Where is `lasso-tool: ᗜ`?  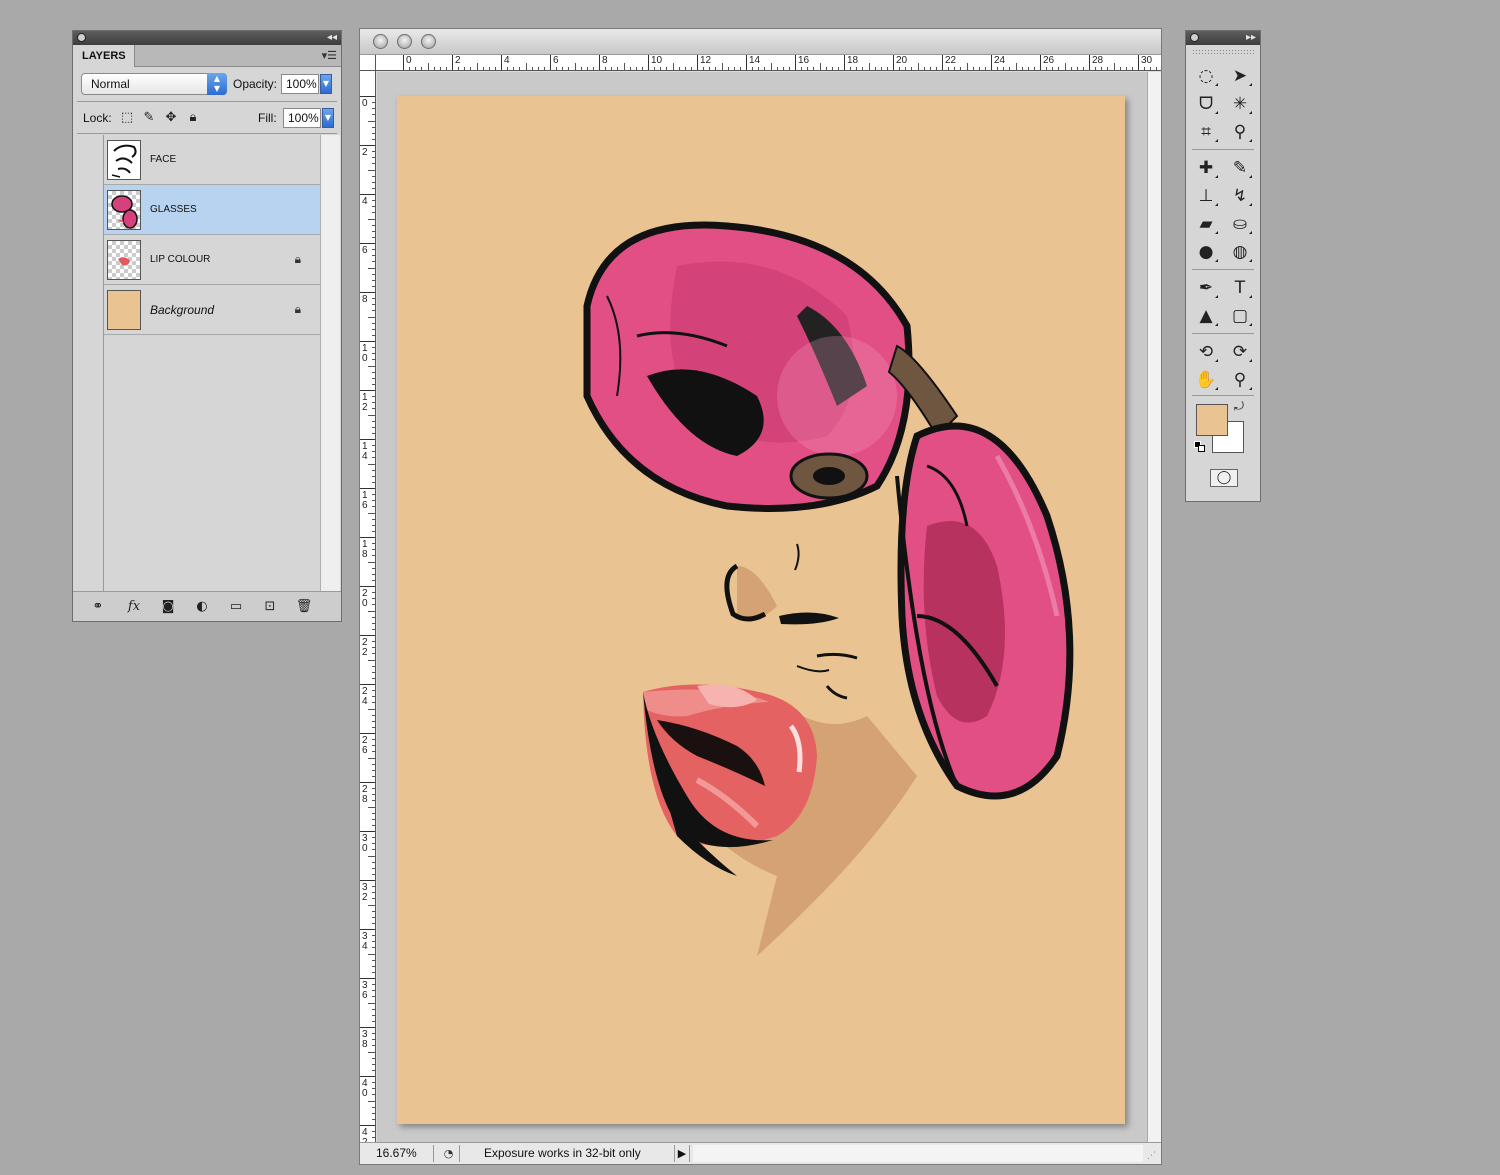 lasso-tool: ᗜ is located at coordinates (1206, 104).